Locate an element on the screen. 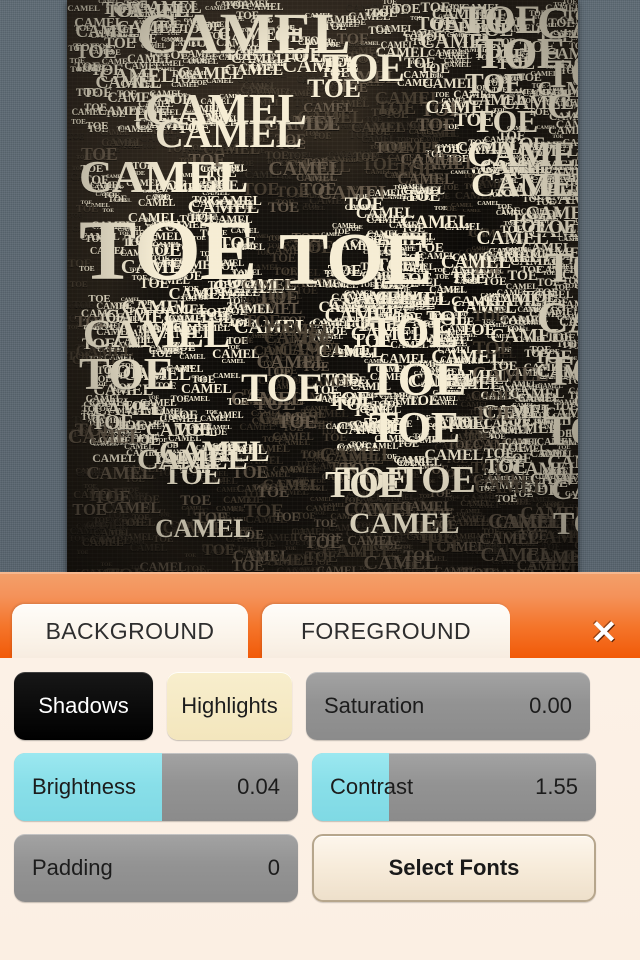  saturation-slider: Saturation 0.00 is located at coordinates (448, 706).